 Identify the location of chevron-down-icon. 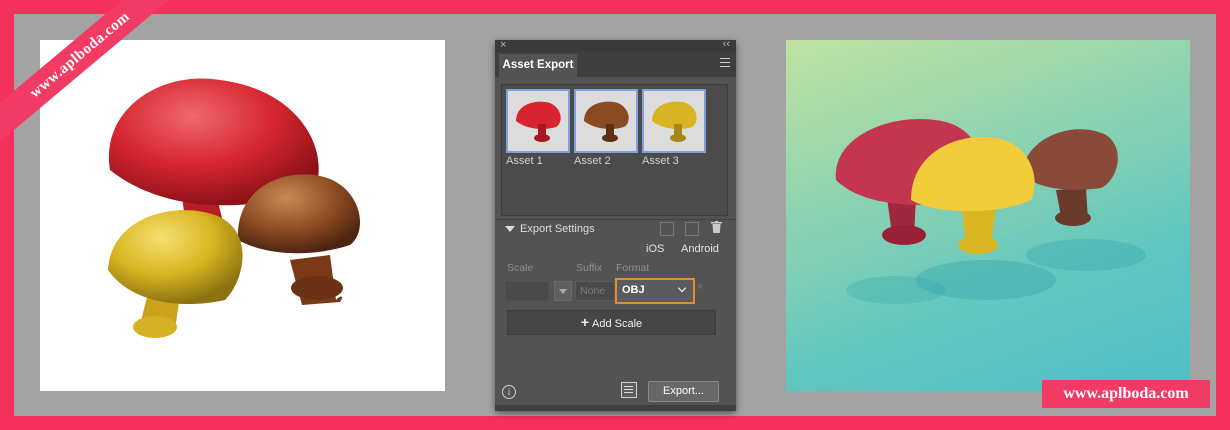
(682, 288).